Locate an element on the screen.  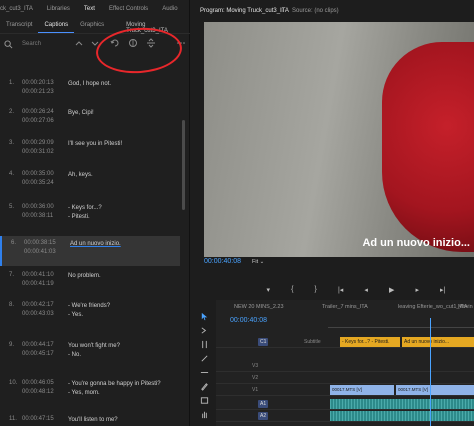
tab-source-monitor: Source: (no clips) is located at coordinates (315, 11).